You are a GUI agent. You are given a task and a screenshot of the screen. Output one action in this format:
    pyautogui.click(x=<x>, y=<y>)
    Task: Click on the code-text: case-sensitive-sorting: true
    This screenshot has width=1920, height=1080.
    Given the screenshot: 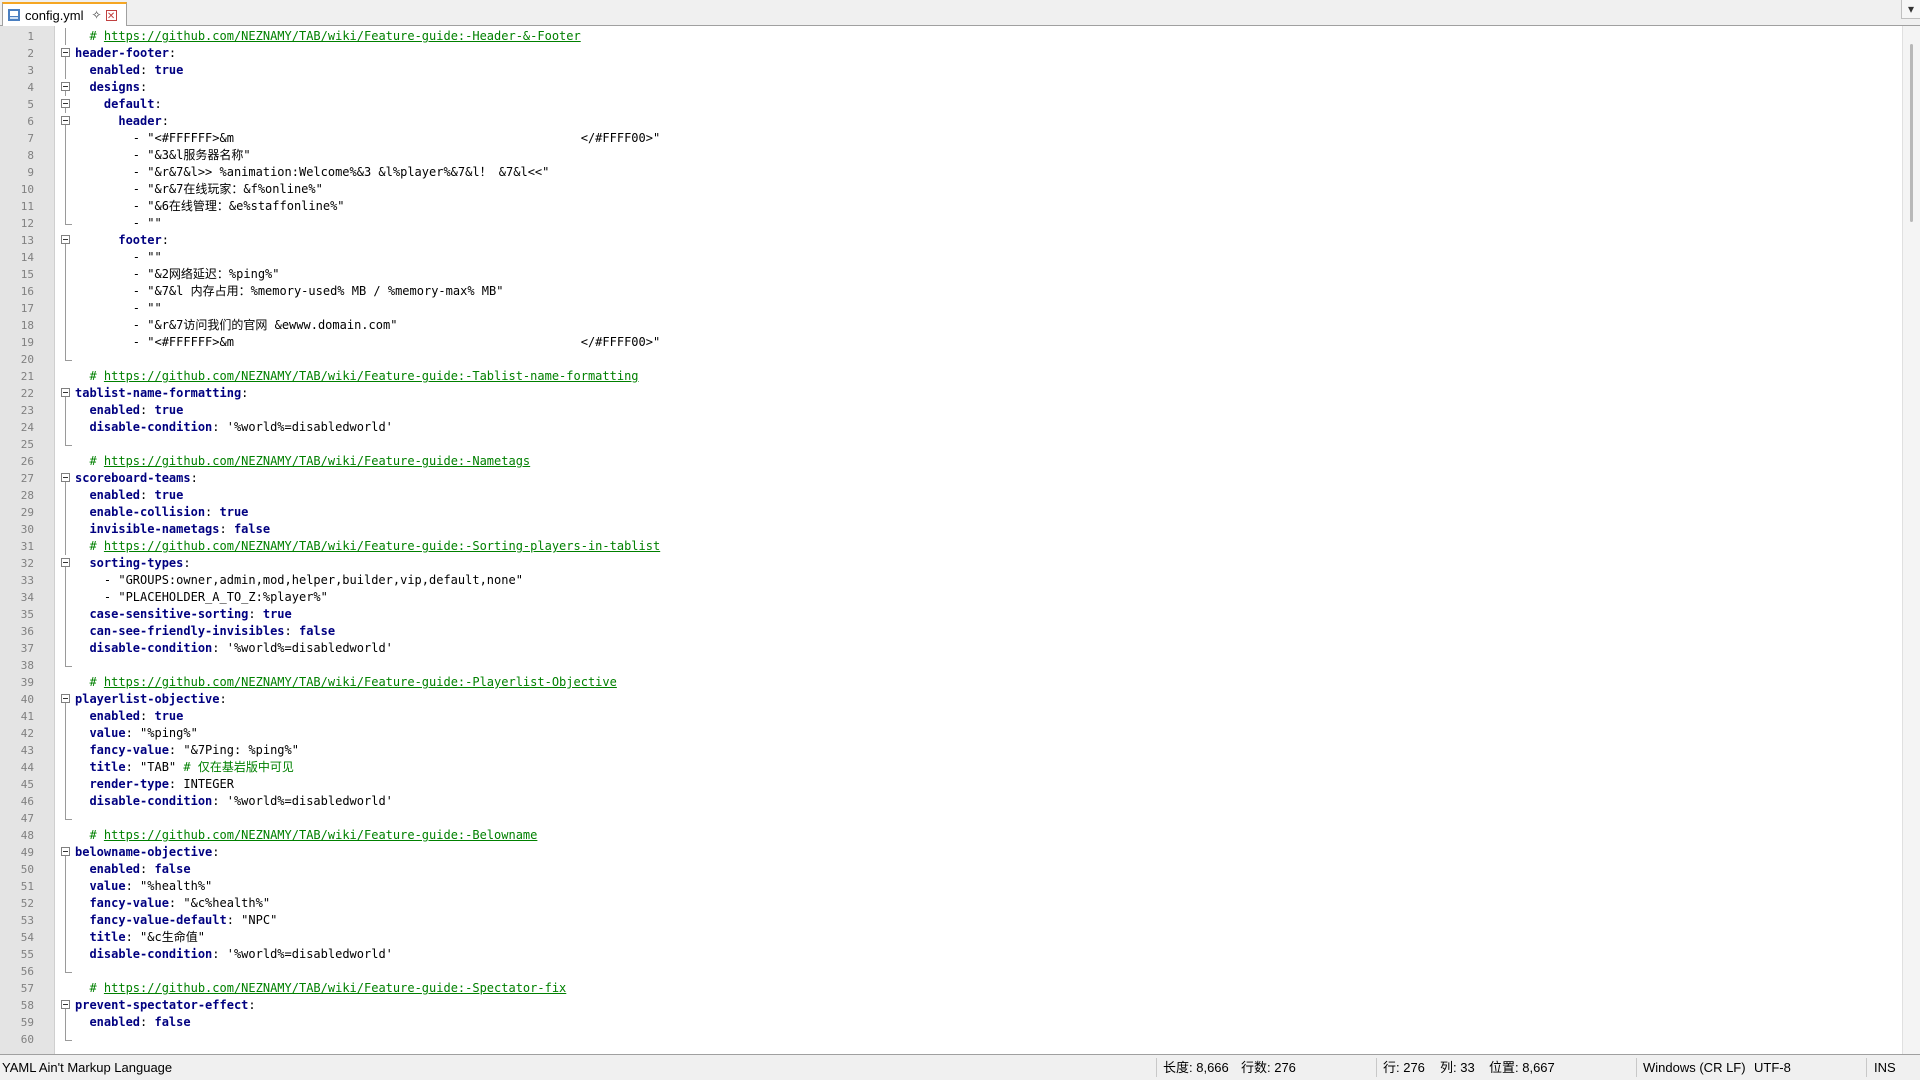 What is the action you would take?
    pyautogui.click(x=183, y=614)
    